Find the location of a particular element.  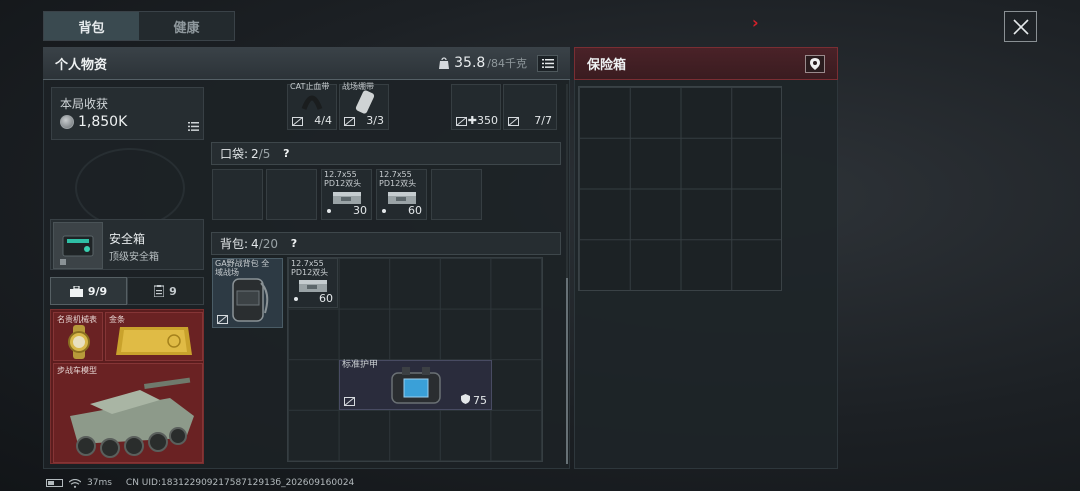

close-button is located at coordinates (1020, 26).